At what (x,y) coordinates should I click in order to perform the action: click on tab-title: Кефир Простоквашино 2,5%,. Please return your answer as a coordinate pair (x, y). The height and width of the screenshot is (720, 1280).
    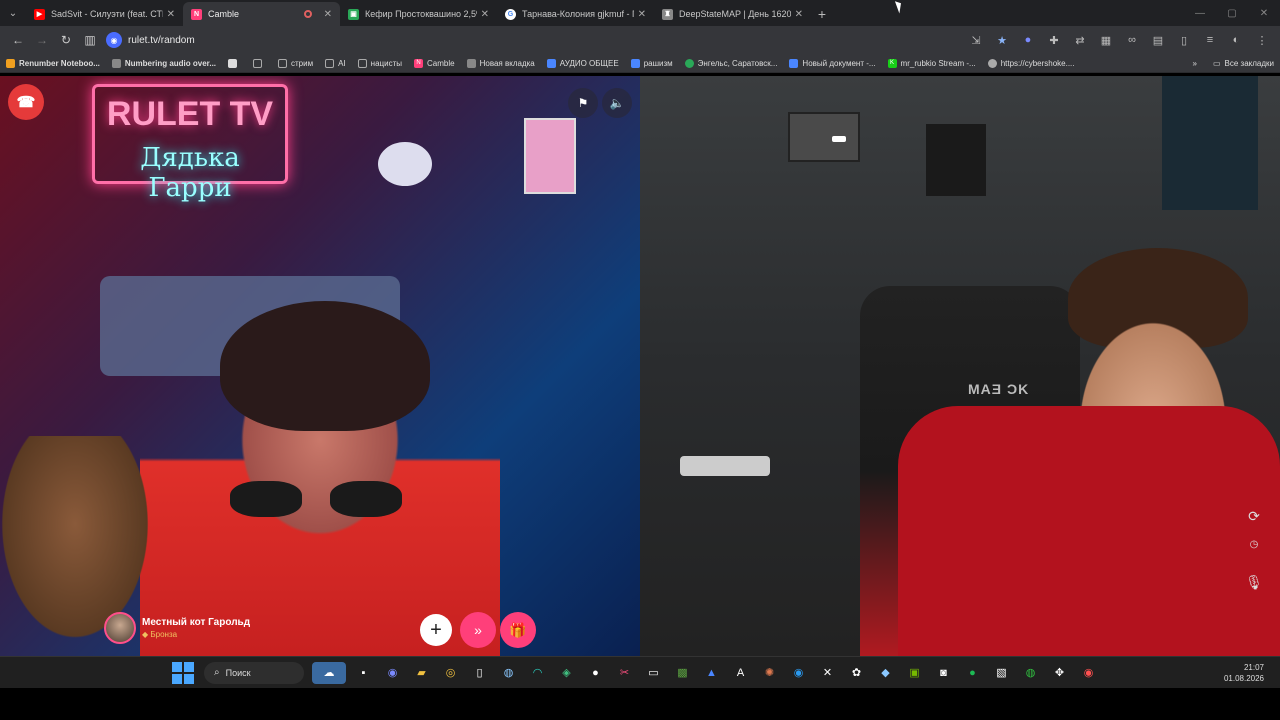
    Looking at the image, I should click on (421, 14).